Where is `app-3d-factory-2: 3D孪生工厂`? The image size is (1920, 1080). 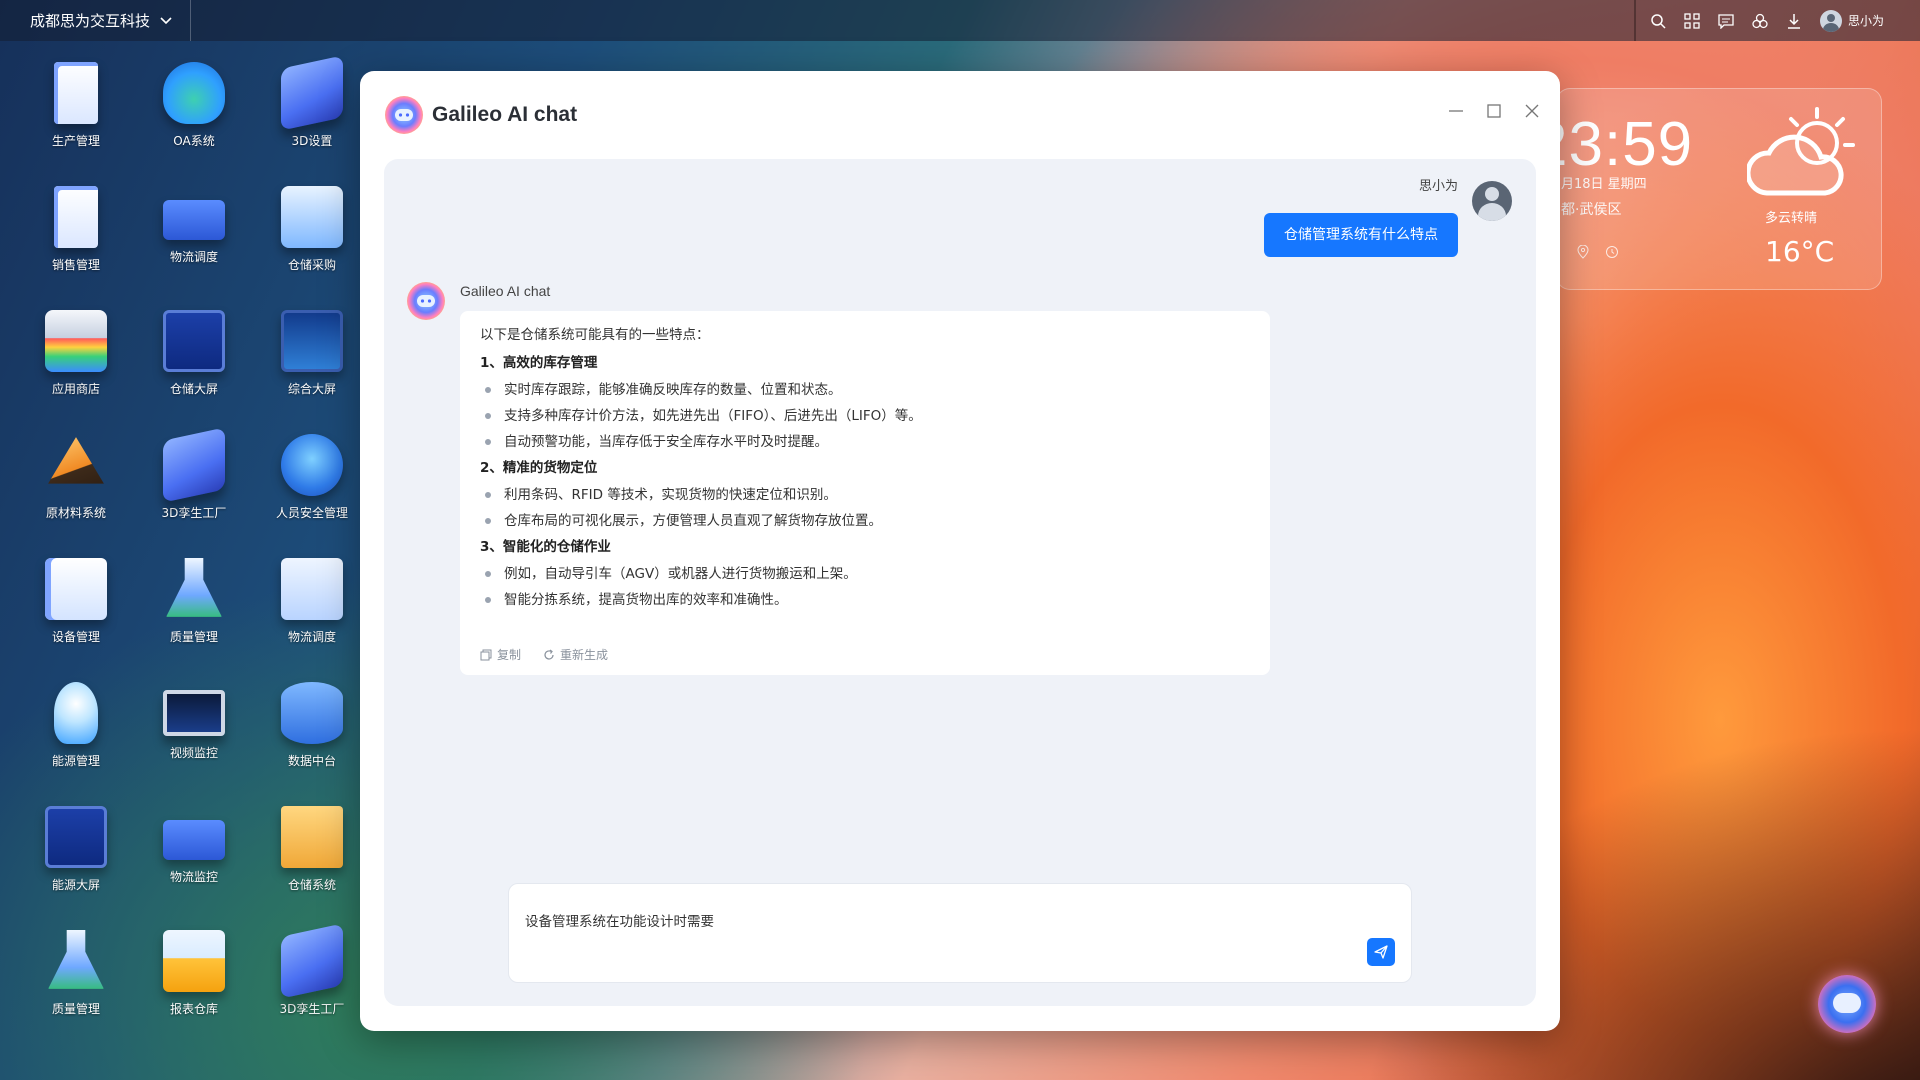 app-3d-factory-2: 3D孪生工厂 is located at coordinates (312, 988).